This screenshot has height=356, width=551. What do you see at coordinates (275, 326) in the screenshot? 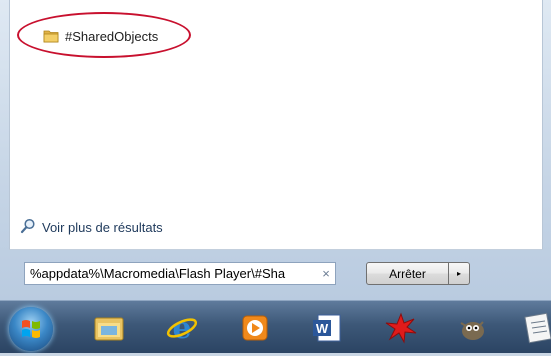
I see `taskbar: e W` at bounding box center [275, 326].